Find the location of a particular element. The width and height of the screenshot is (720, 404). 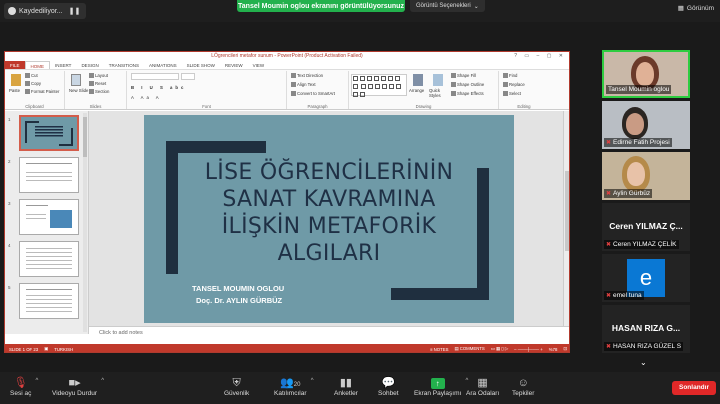

format-painter-button: Format Painter is located at coordinates (42, 92).